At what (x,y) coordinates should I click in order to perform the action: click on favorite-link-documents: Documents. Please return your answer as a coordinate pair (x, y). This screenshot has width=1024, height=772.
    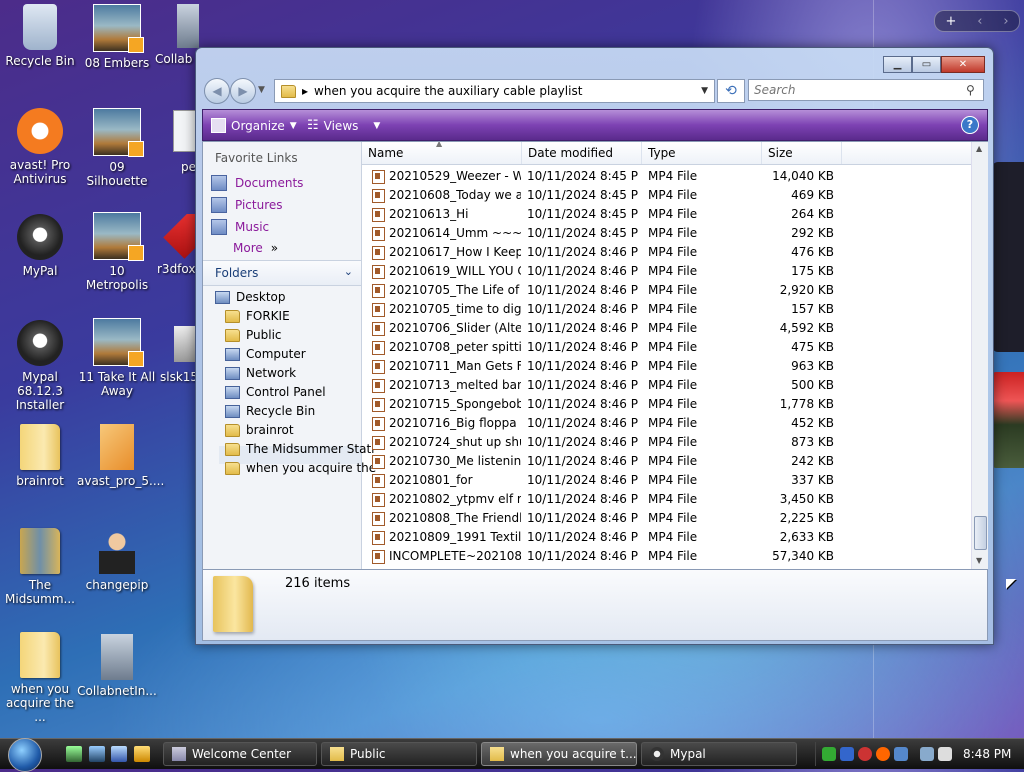
    Looking at the image, I should click on (257, 183).